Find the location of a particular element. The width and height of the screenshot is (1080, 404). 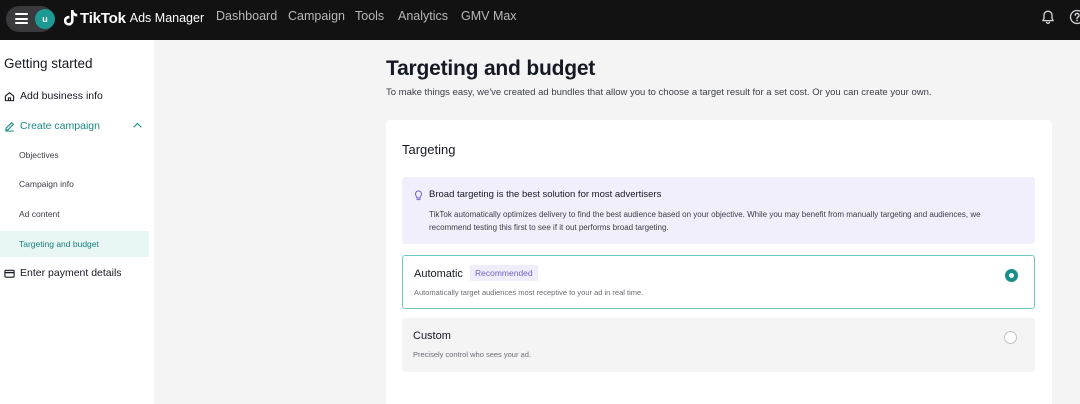

nav-dashboard: Dashboard is located at coordinates (246, 16).